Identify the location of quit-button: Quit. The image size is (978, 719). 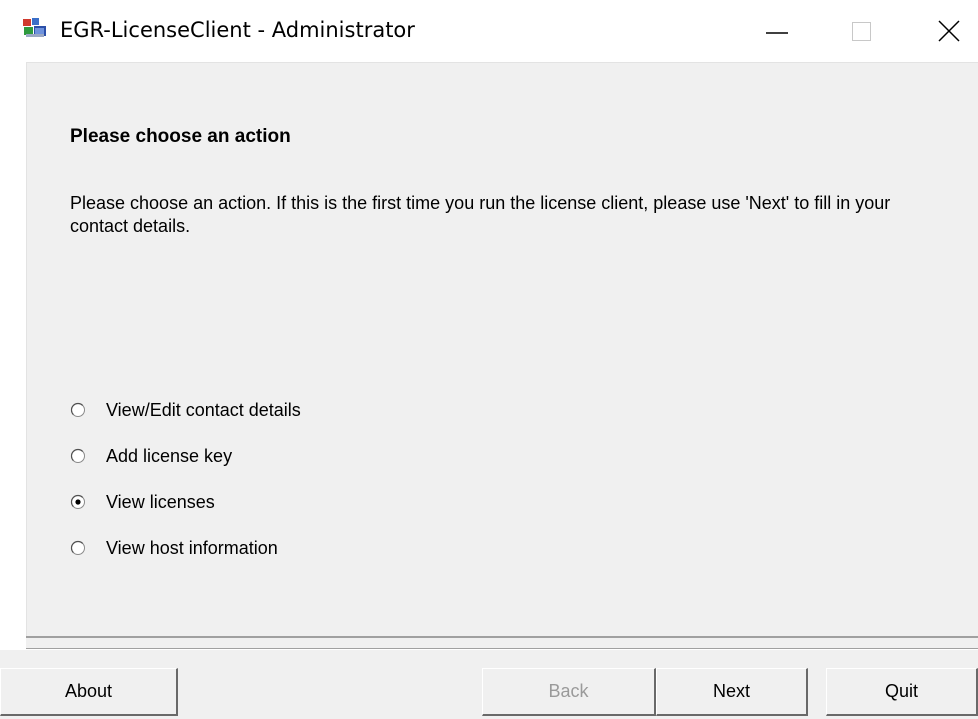
(902, 692).